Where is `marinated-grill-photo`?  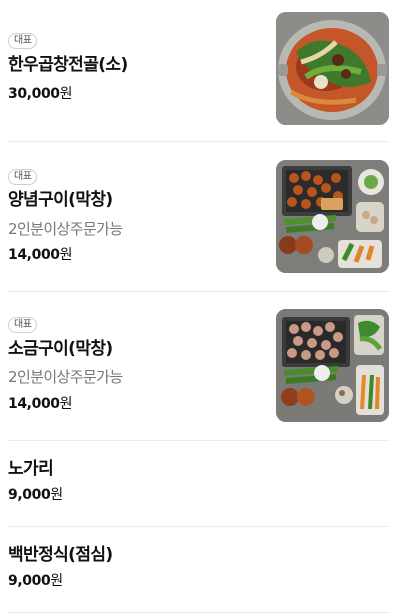 marinated-grill-photo is located at coordinates (332, 216).